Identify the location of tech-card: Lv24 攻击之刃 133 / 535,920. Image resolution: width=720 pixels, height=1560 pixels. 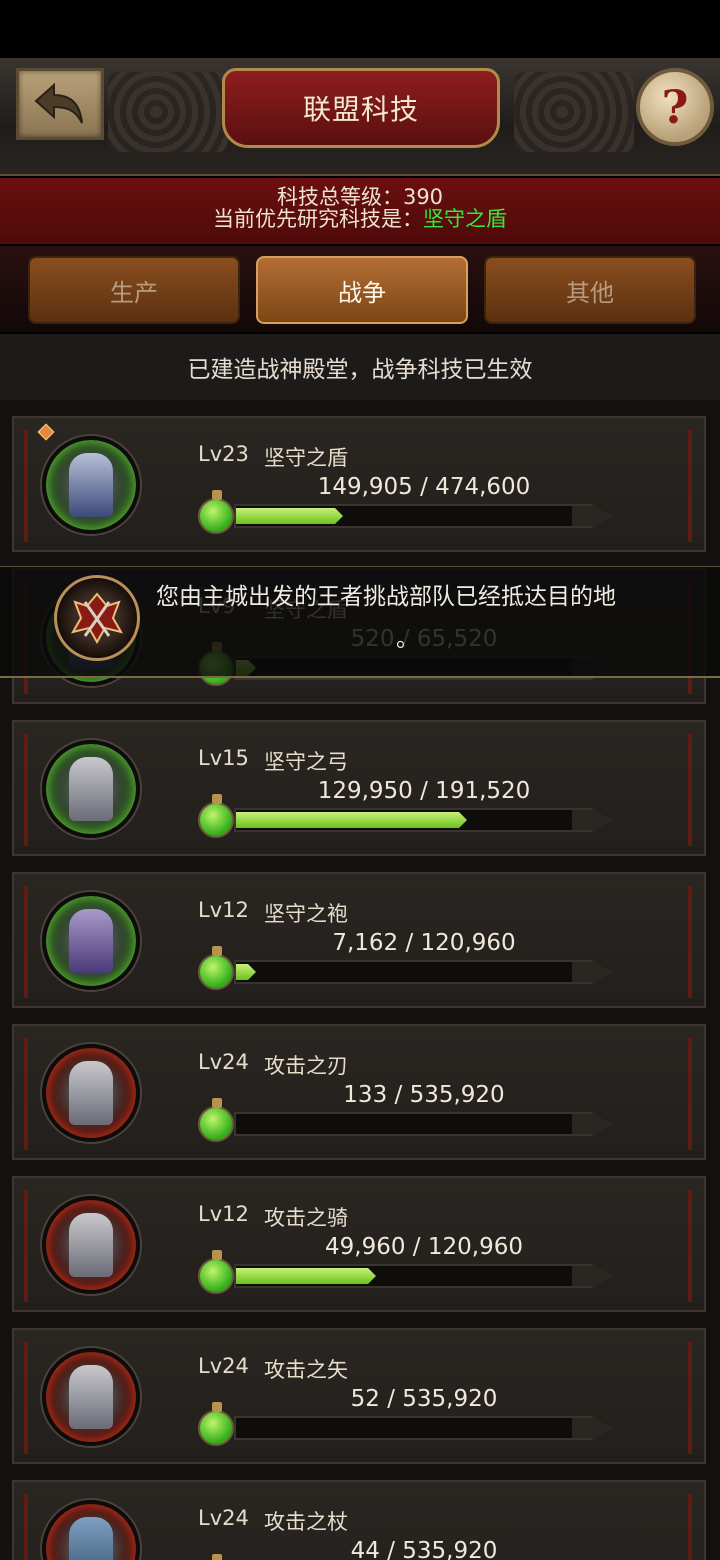
(359, 1092).